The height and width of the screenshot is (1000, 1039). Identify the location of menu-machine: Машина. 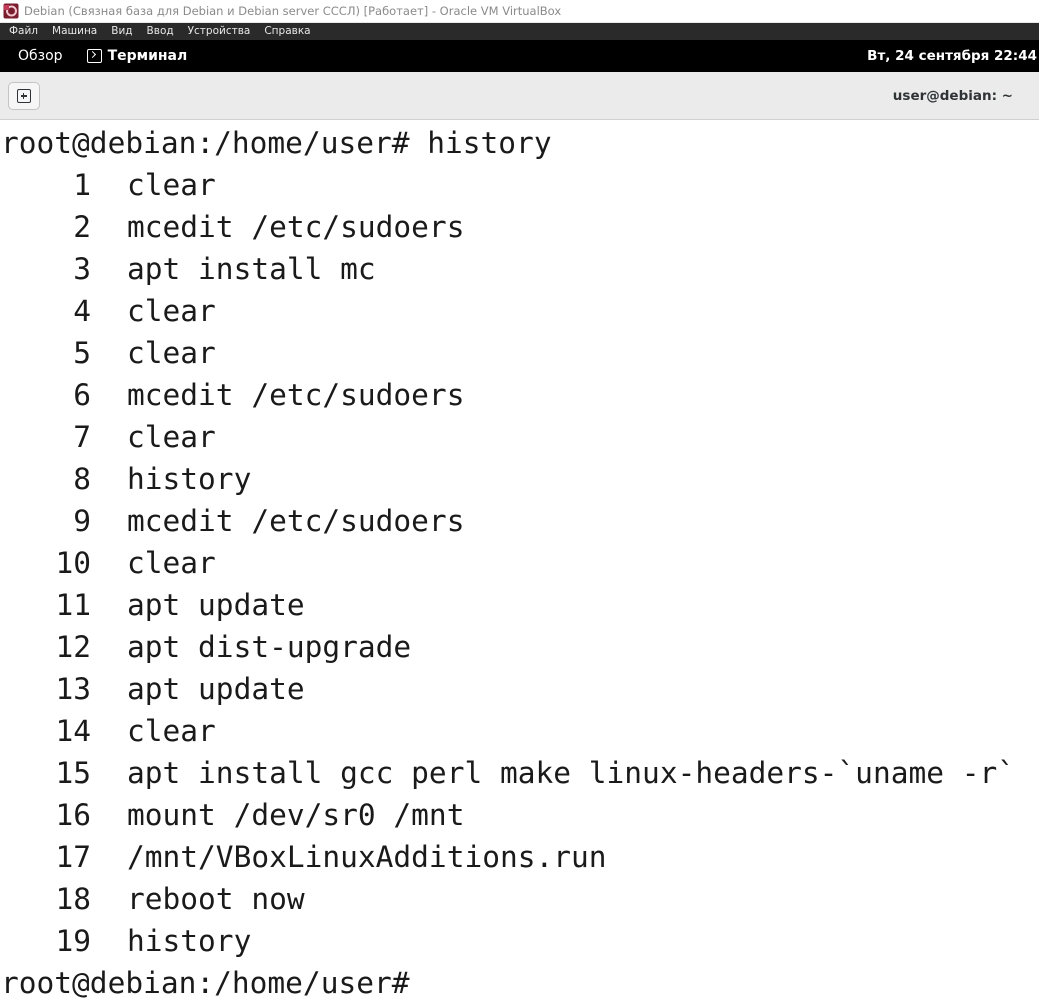
(74, 31).